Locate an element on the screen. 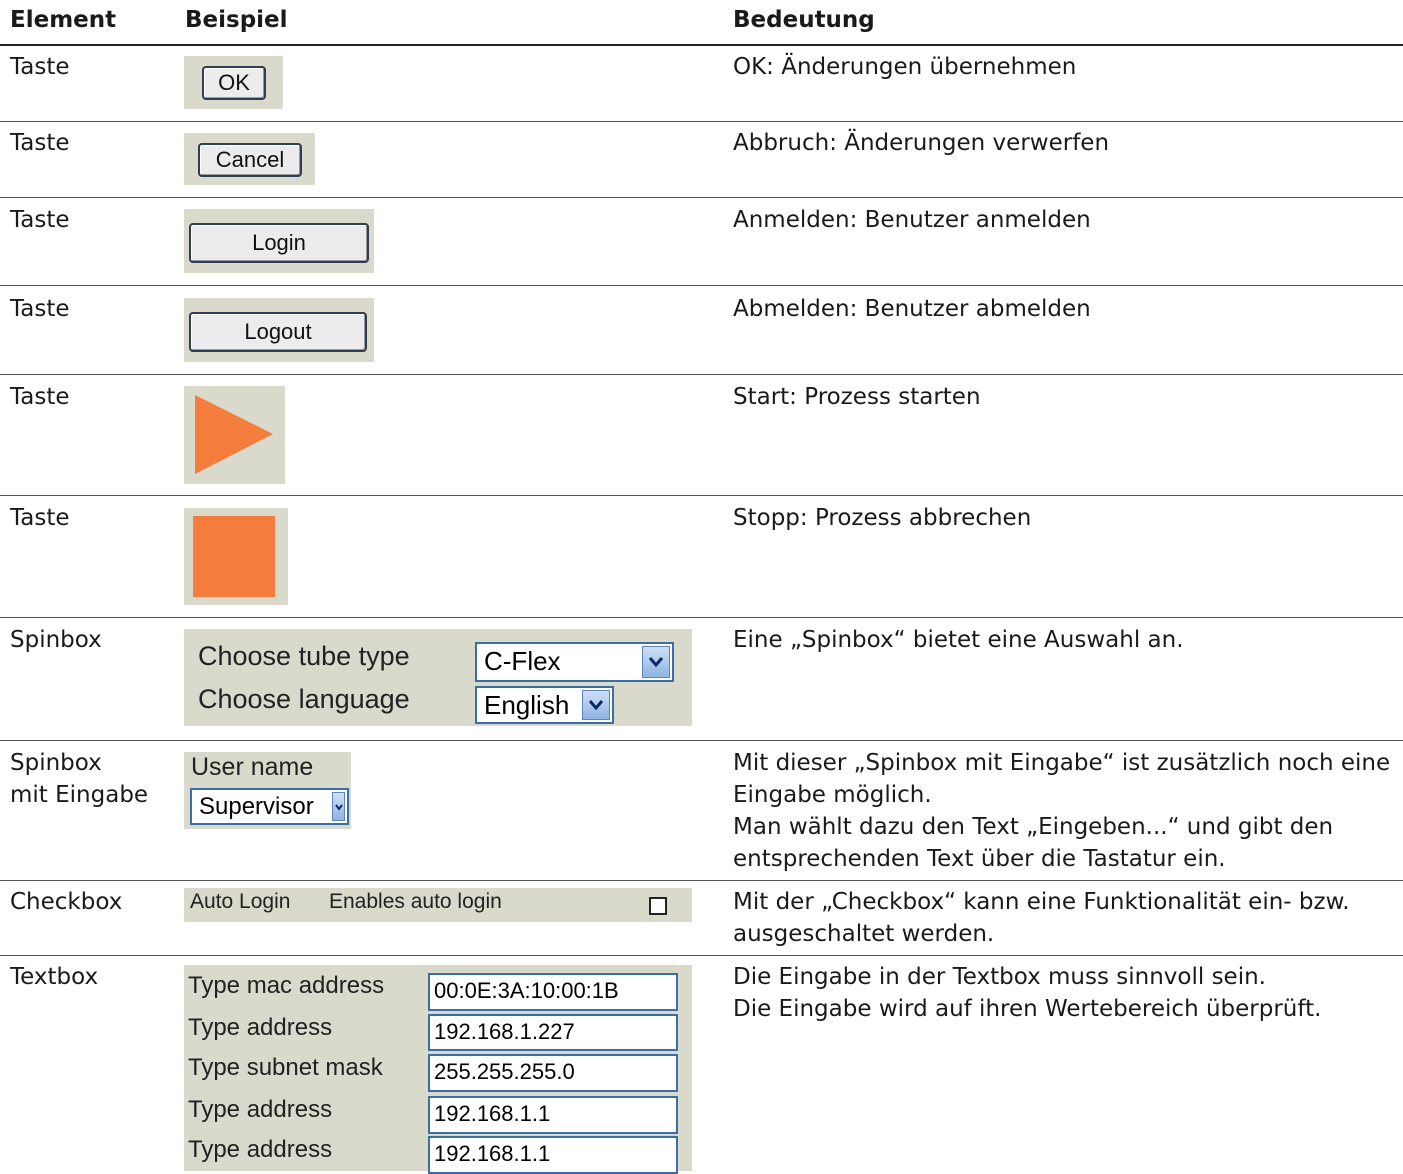  language-select: English is located at coordinates (544, 705).